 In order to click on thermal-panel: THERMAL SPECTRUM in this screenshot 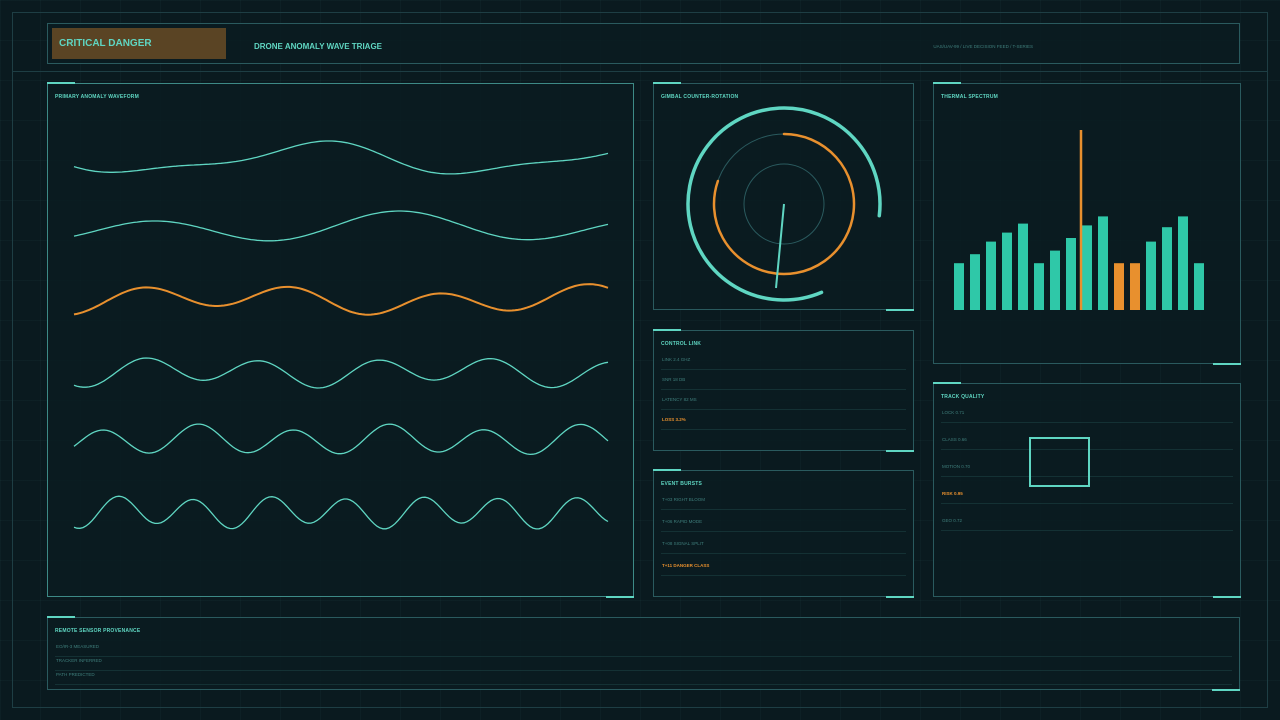, I will do `click(1087, 223)`.